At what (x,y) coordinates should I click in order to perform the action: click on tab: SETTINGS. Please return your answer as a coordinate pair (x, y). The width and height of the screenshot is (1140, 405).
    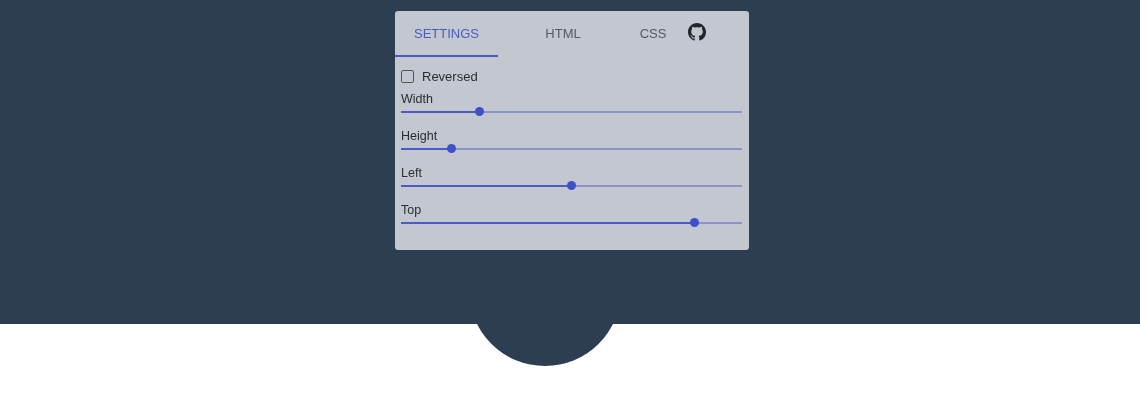
    Looking at the image, I should click on (446, 34).